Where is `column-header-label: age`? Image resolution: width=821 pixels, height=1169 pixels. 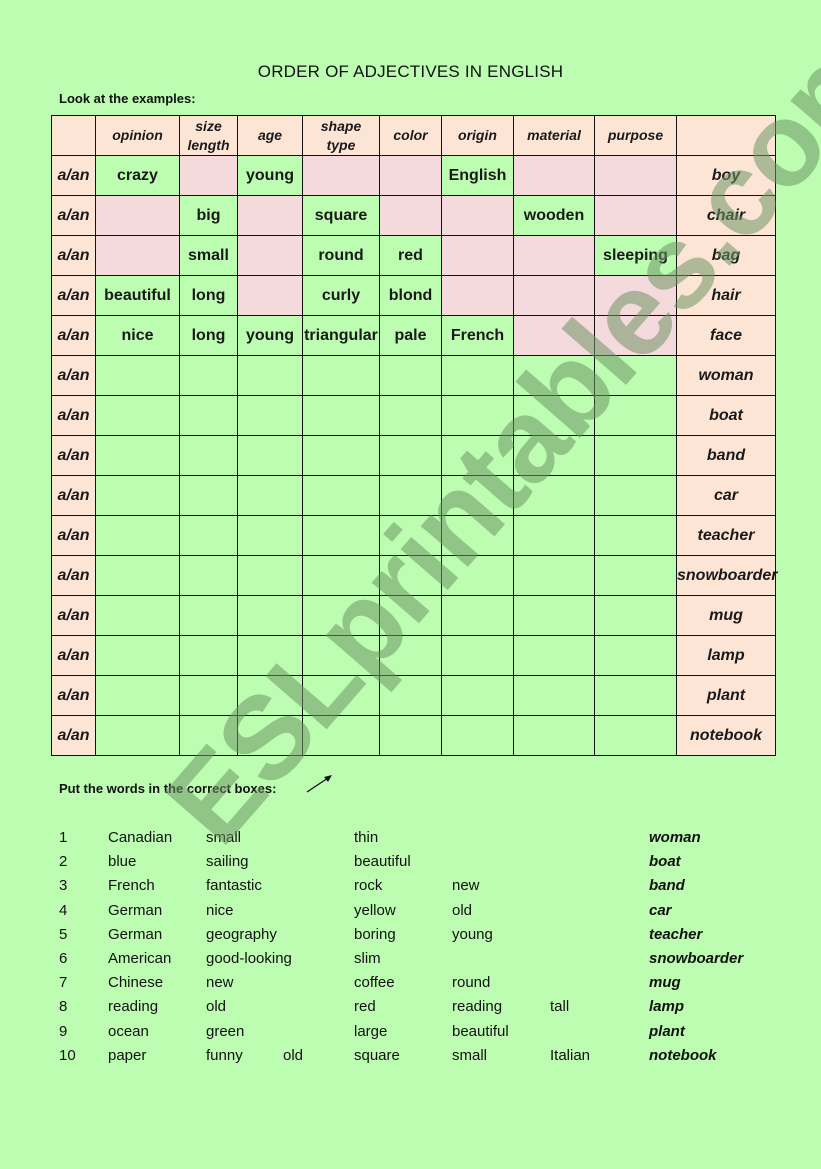 column-header-label: age is located at coordinates (270, 135).